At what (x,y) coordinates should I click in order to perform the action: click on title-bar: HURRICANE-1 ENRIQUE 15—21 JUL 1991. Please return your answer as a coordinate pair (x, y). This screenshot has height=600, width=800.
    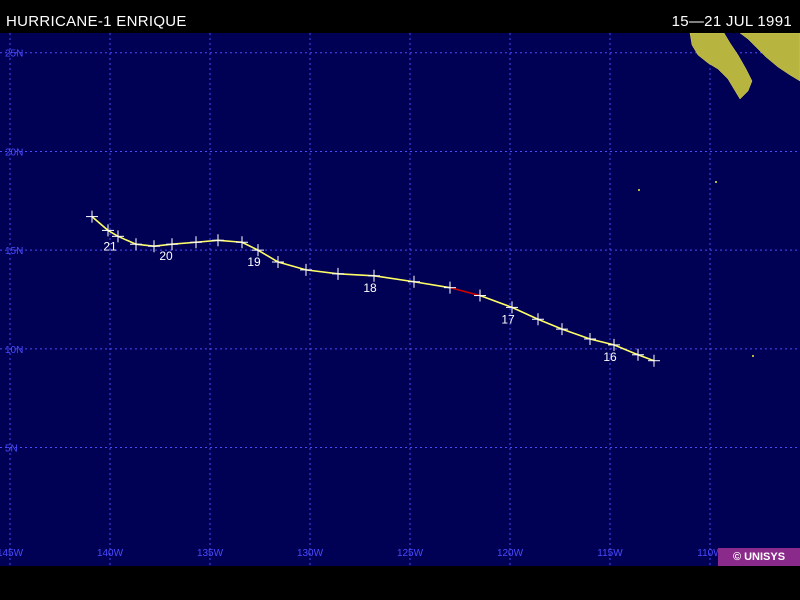
    Looking at the image, I should click on (400, 16).